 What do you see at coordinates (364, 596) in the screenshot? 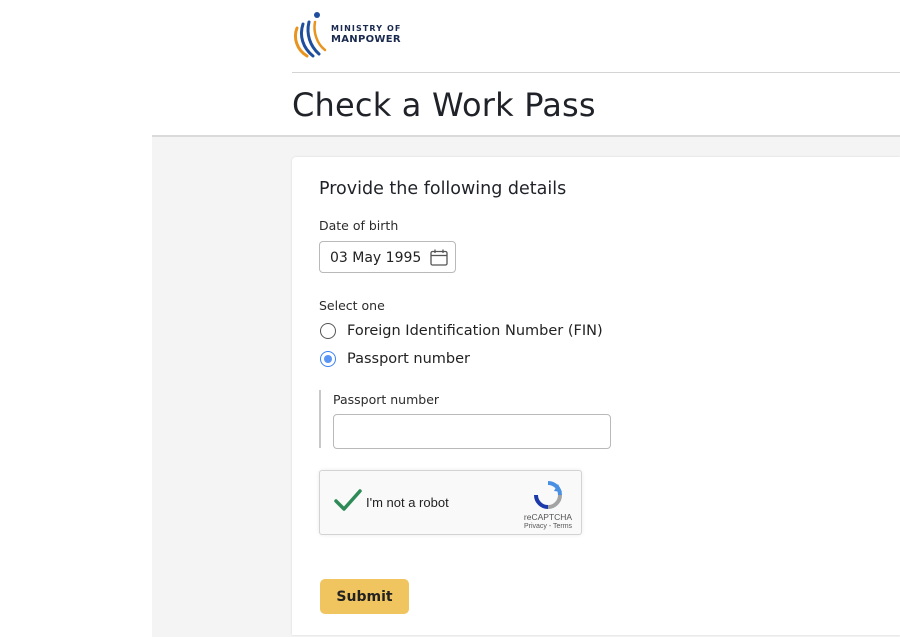
I see `submit-button: Submit` at bounding box center [364, 596].